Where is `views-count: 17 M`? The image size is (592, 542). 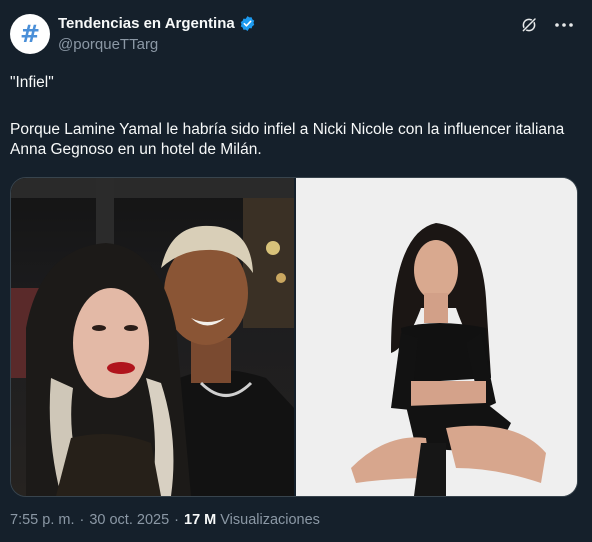 views-count: 17 M is located at coordinates (200, 520).